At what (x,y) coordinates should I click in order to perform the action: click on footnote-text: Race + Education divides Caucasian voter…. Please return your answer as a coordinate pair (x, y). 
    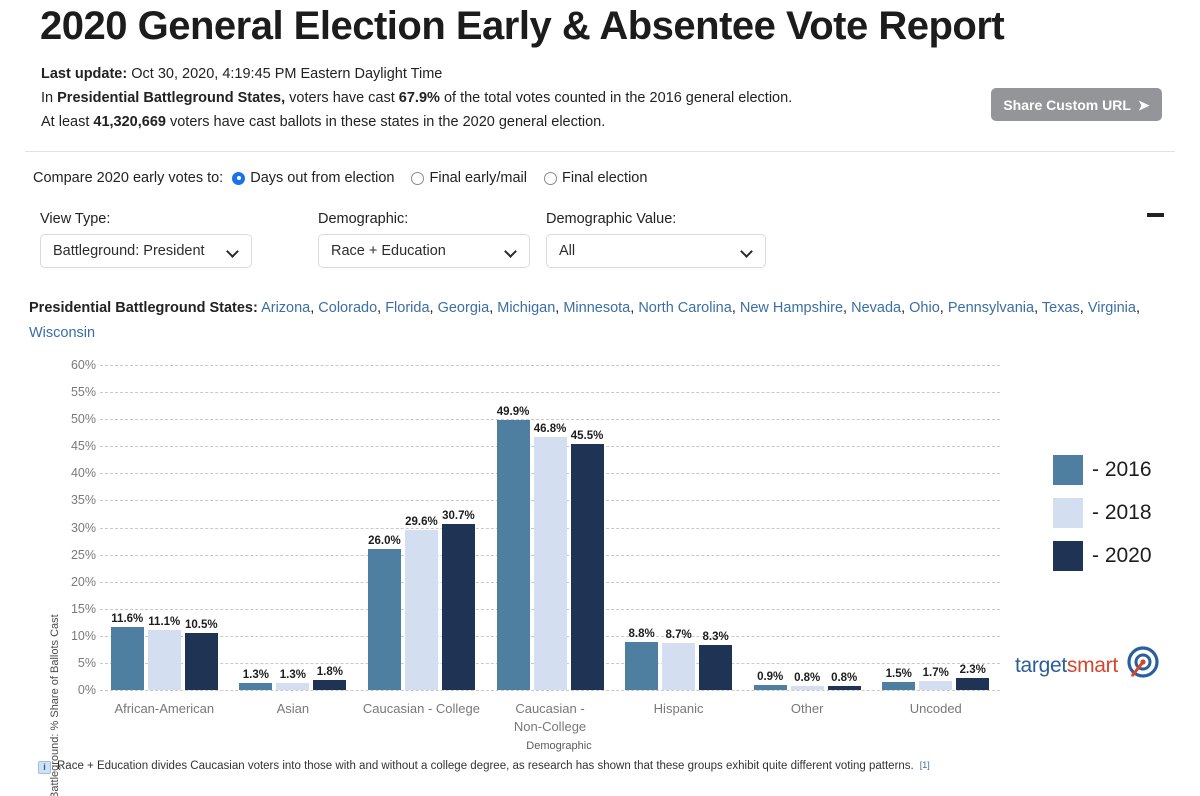
    Looking at the image, I should click on (485, 766).